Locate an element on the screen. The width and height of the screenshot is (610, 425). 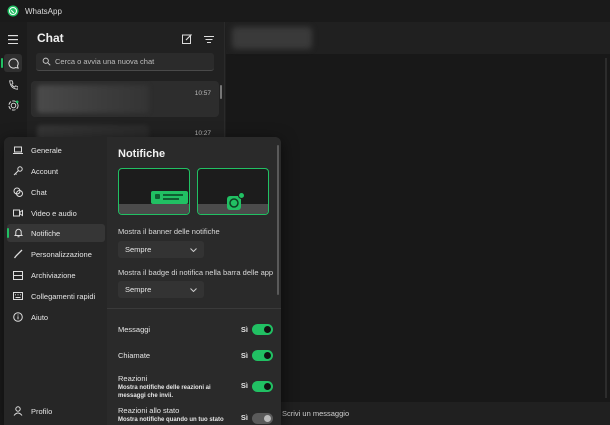
blurred-contact-name is located at coordinates (272, 38).